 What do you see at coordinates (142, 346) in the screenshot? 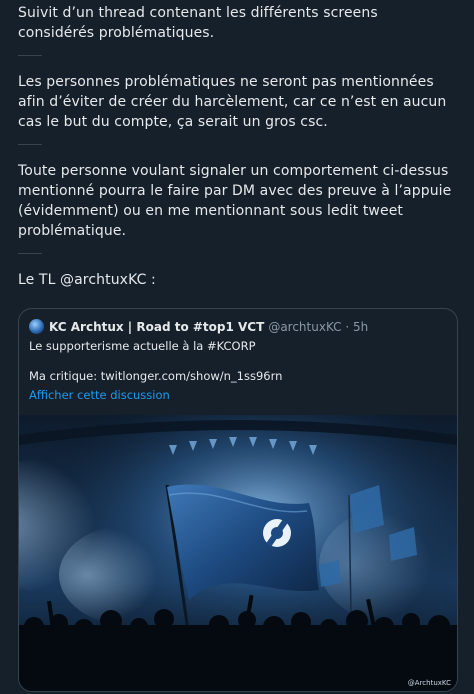
I see `quoted-text-line: Le supporterisme actuelle à la #KCORP` at bounding box center [142, 346].